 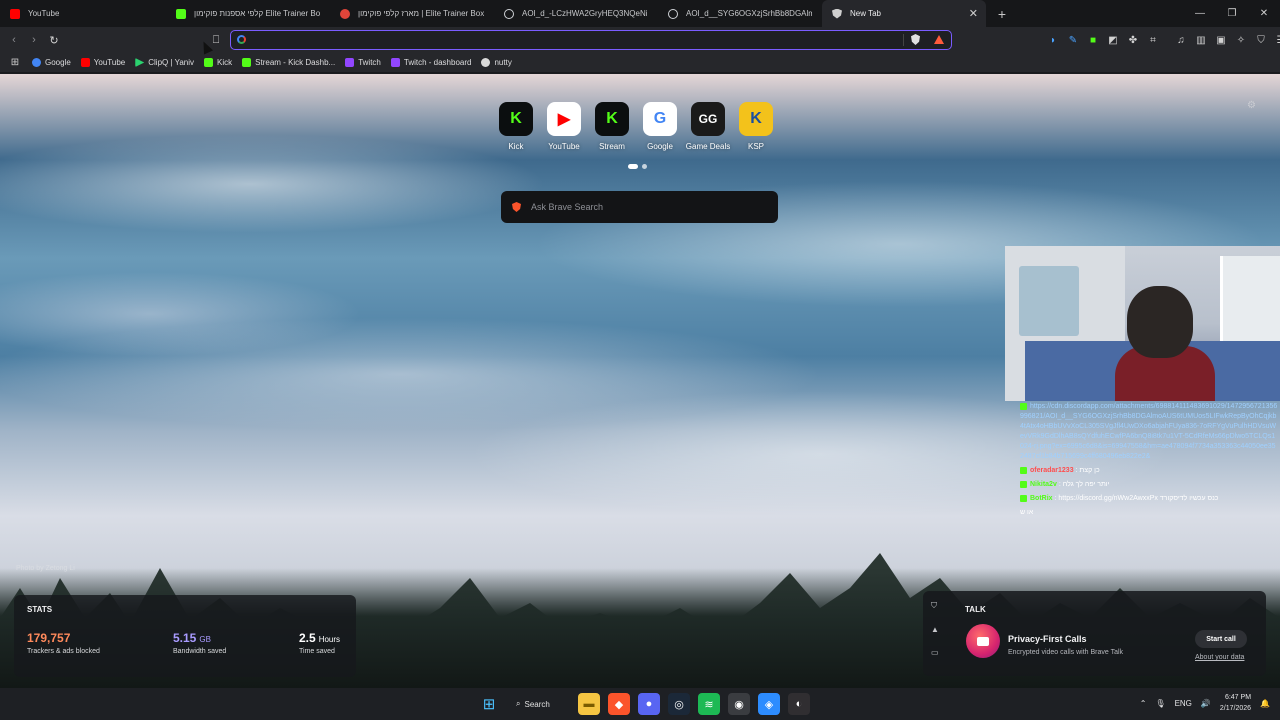 I want to click on tab-elite-trainer-1: קלפי אספנות פוקימון Elite Trainer Box |, so click(x=248, y=13).